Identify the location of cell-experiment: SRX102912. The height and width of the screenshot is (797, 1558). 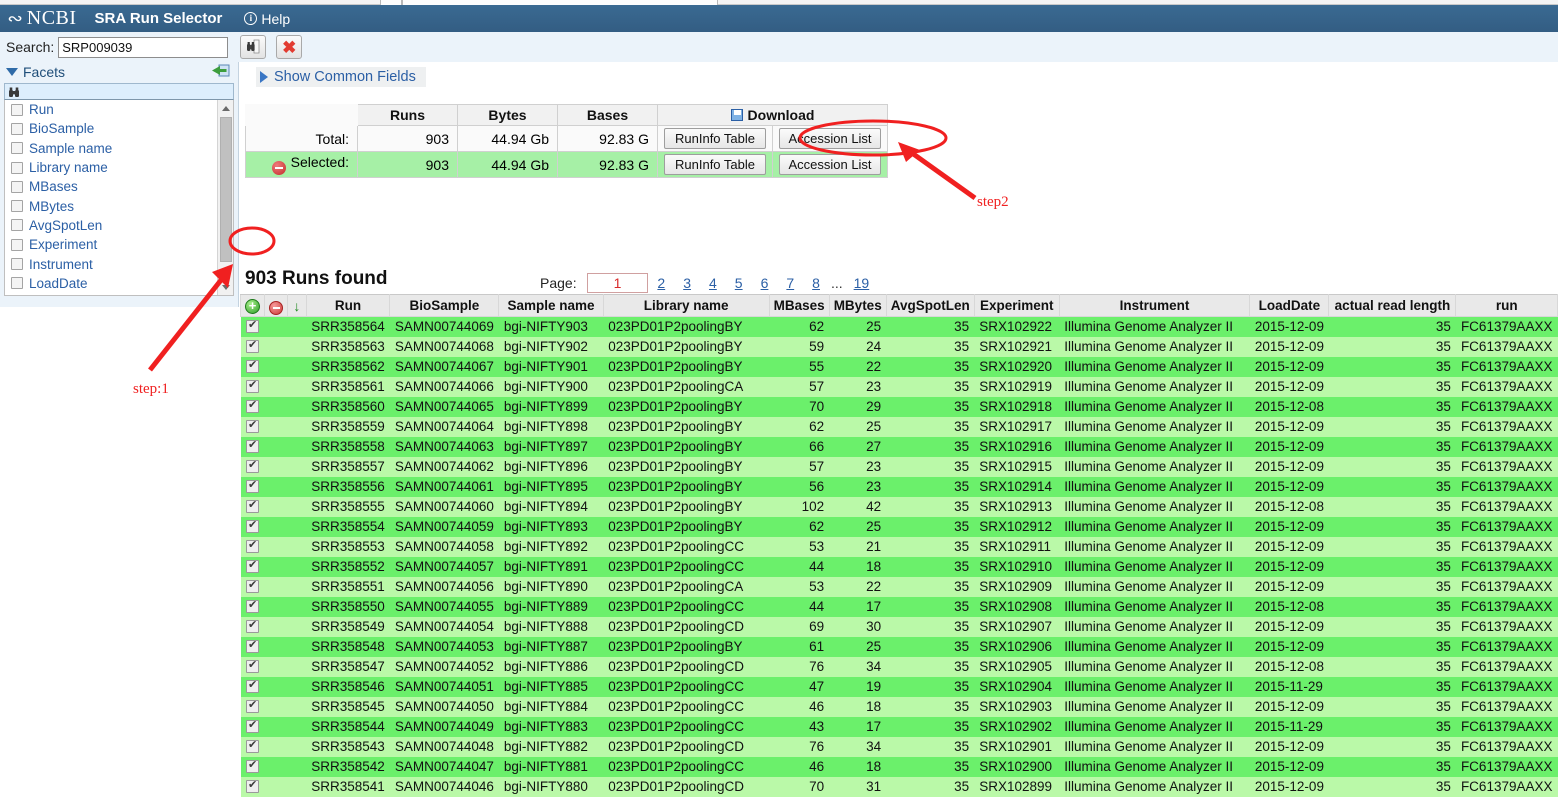
(1017, 526).